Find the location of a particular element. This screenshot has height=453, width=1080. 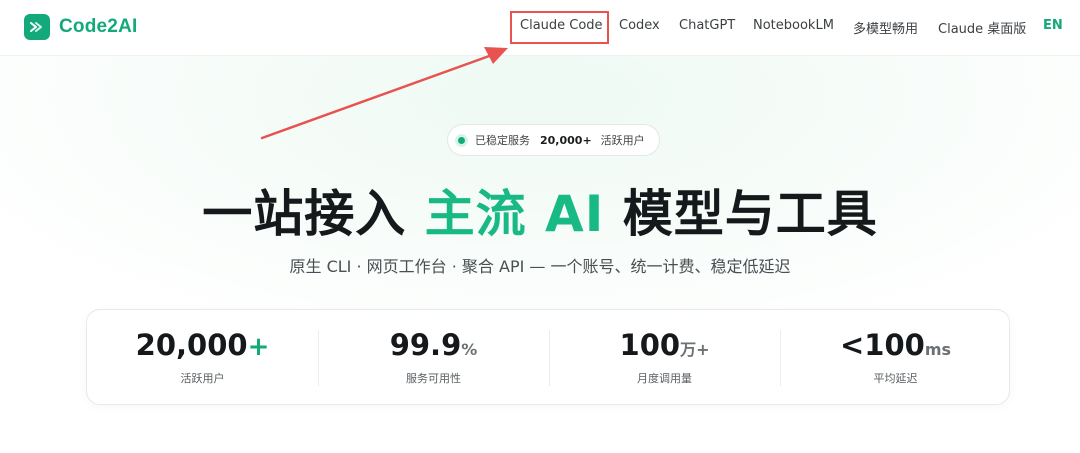

logo-text: Code2AI is located at coordinates (98, 26).